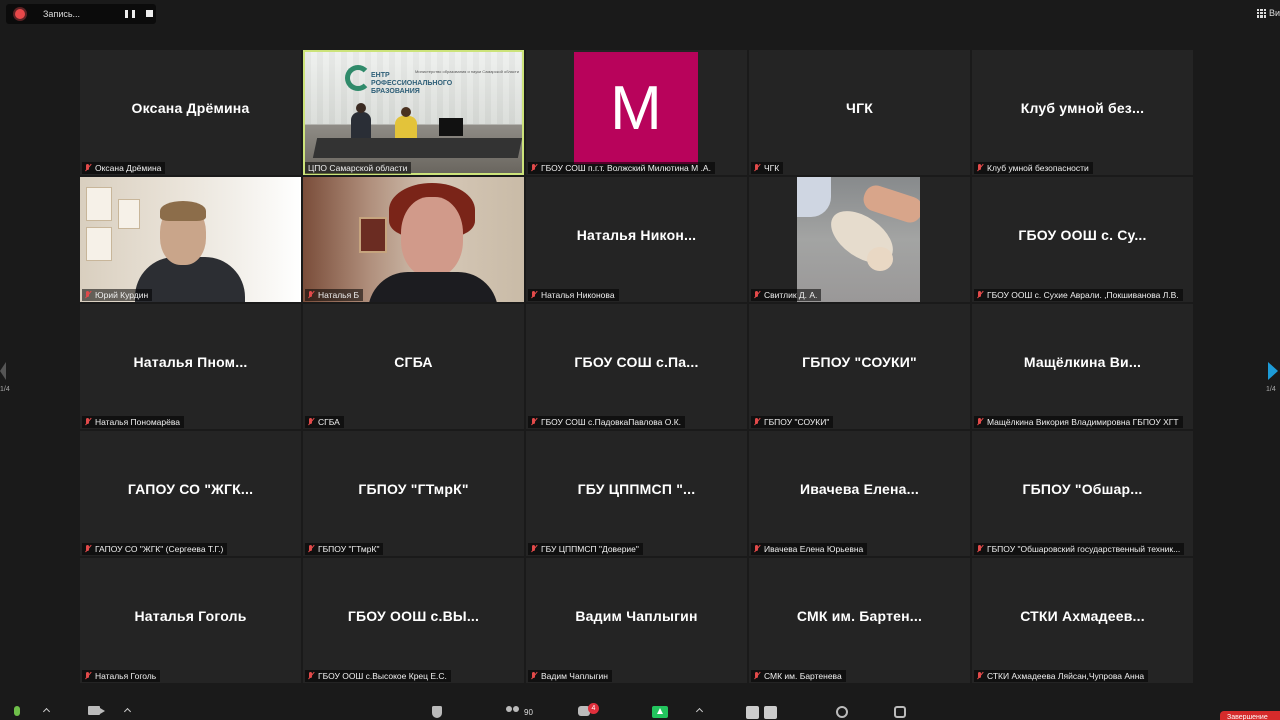  What do you see at coordinates (791, 295) in the screenshot?
I see `participant-label-text: Свитлик Д. А.` at bounding box center [791, 295].